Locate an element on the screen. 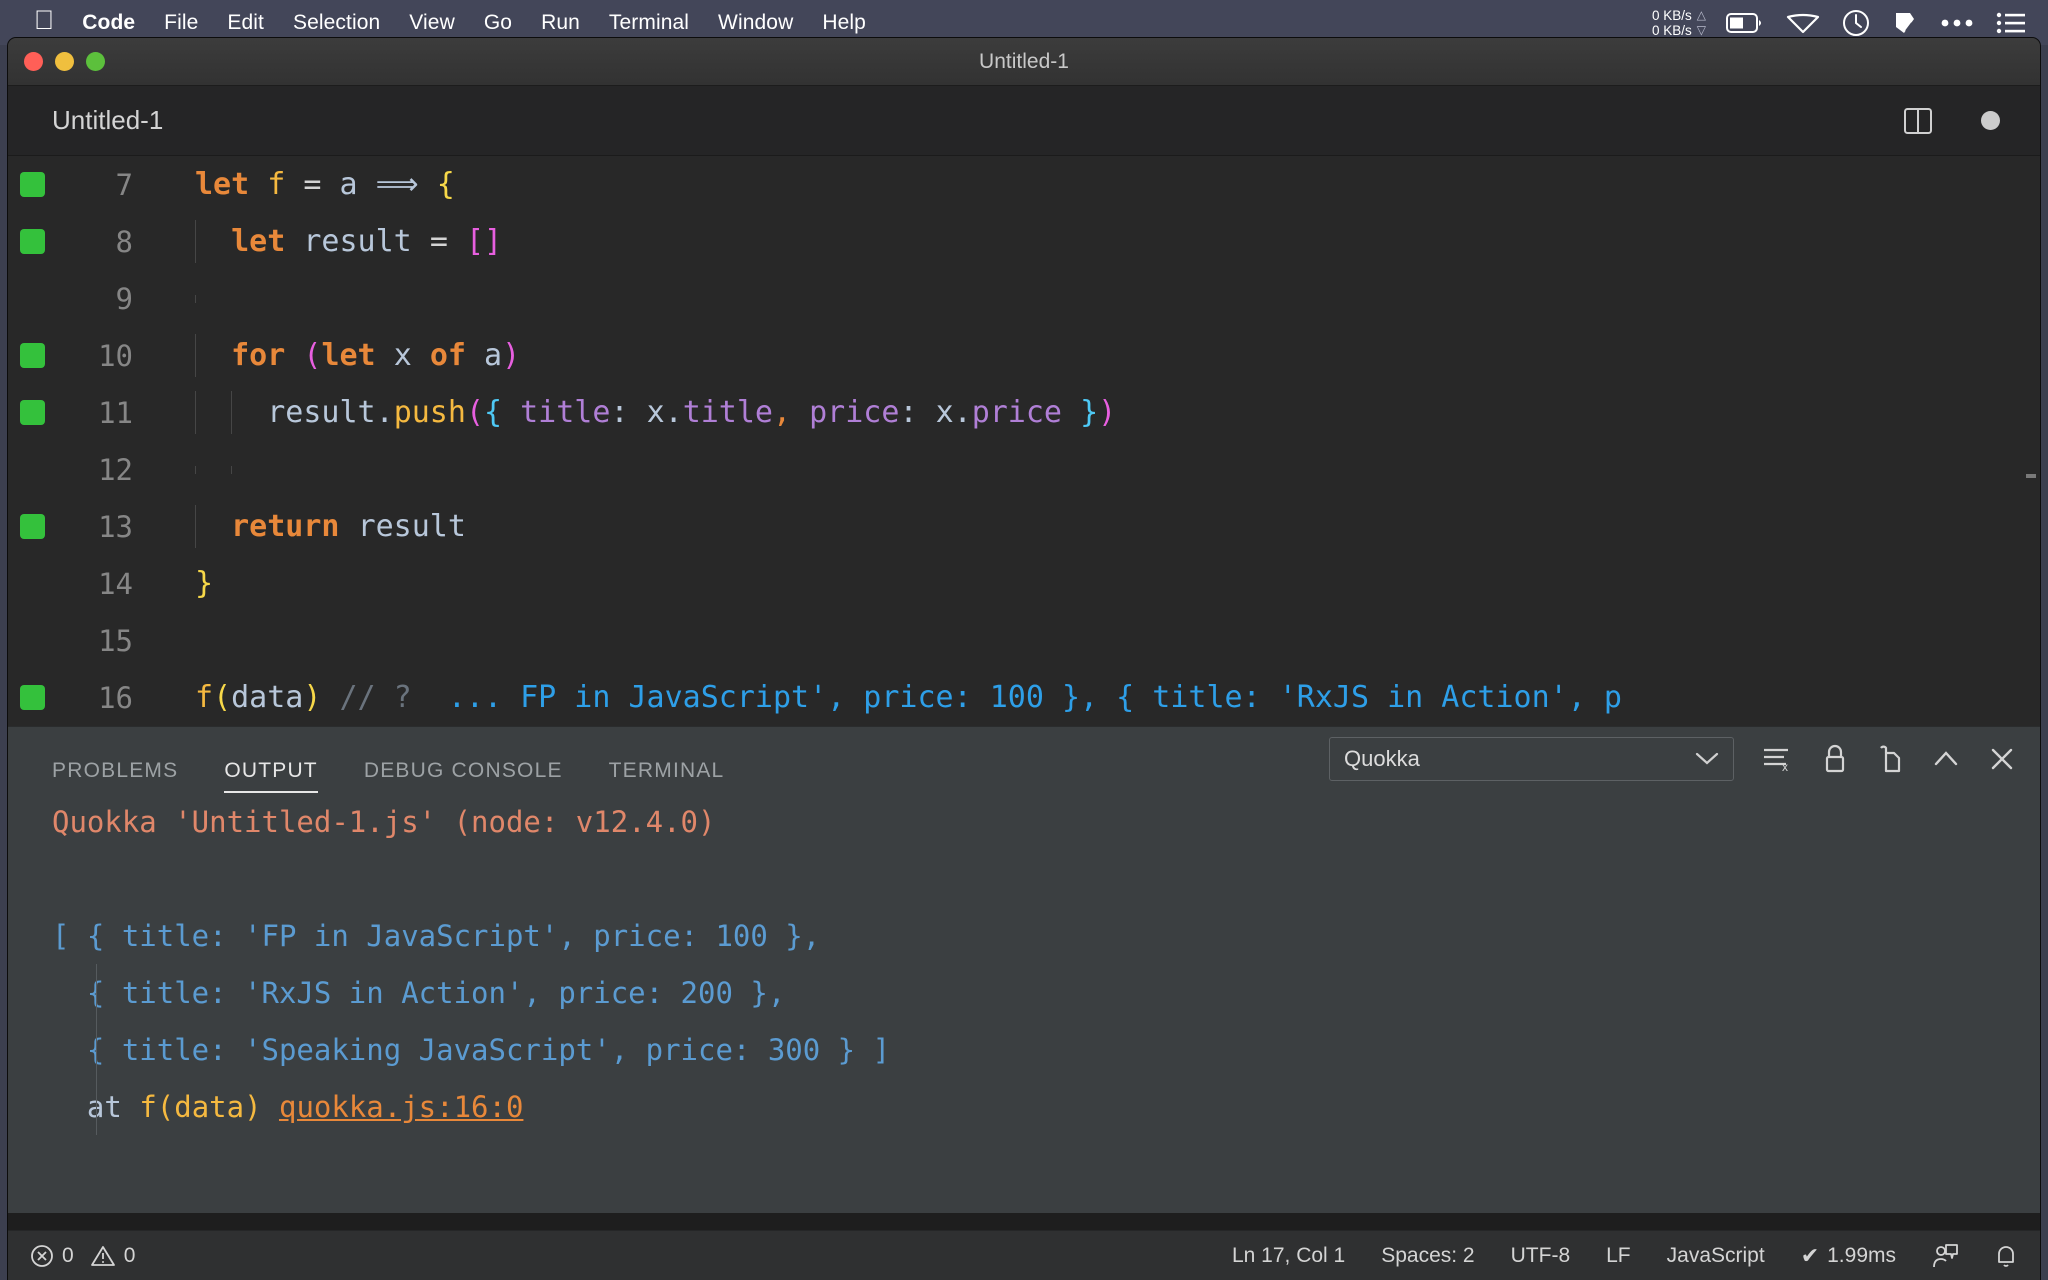 The height and width of the screenshot is (1280, 2048). editor-tab-bar: Untitled-1 is located at coordinates (1024, 121).